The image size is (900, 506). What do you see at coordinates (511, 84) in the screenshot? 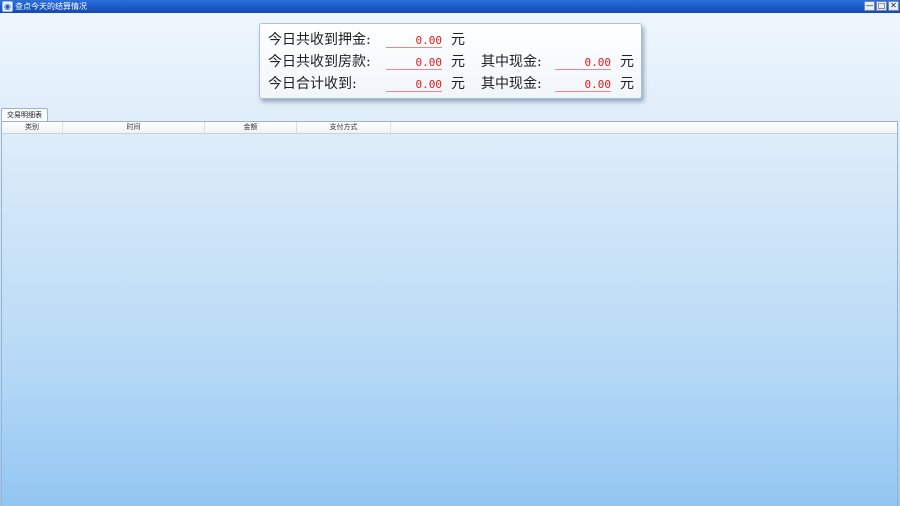
I see `total-cash-label: 其中现金:` at bounding box center [511, 84].